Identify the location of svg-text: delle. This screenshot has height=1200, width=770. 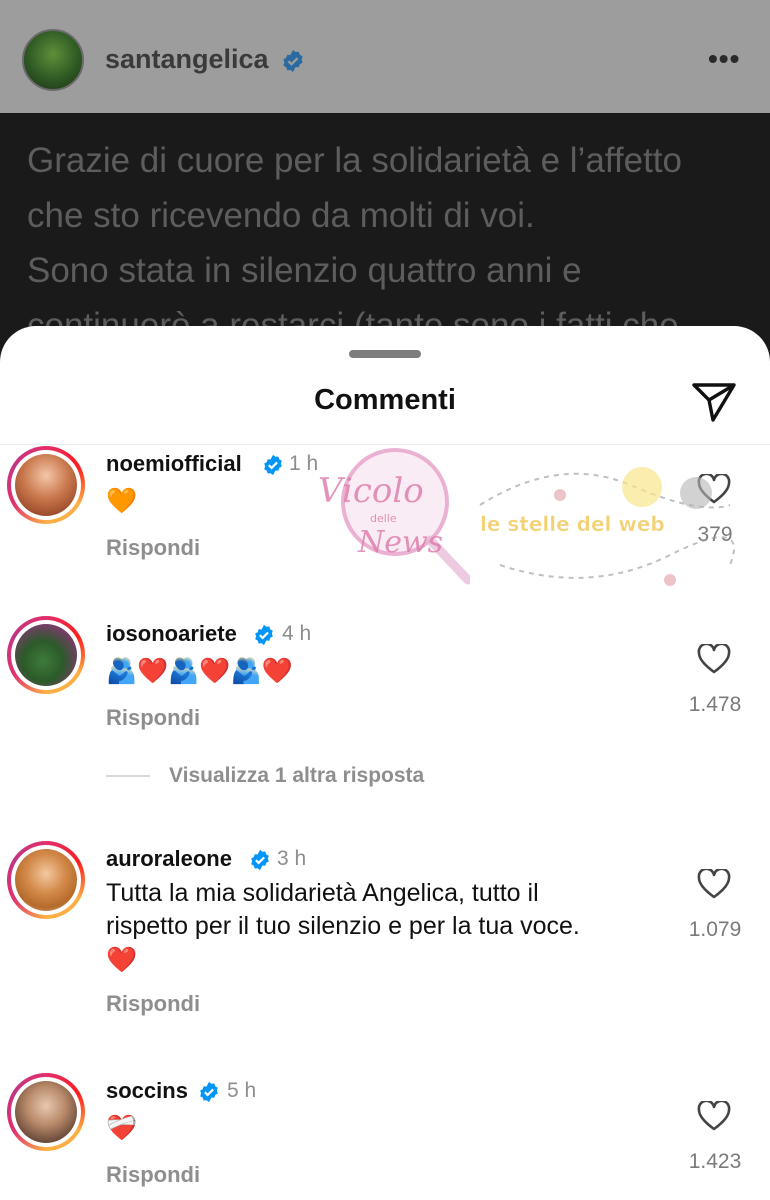
(383, 518).